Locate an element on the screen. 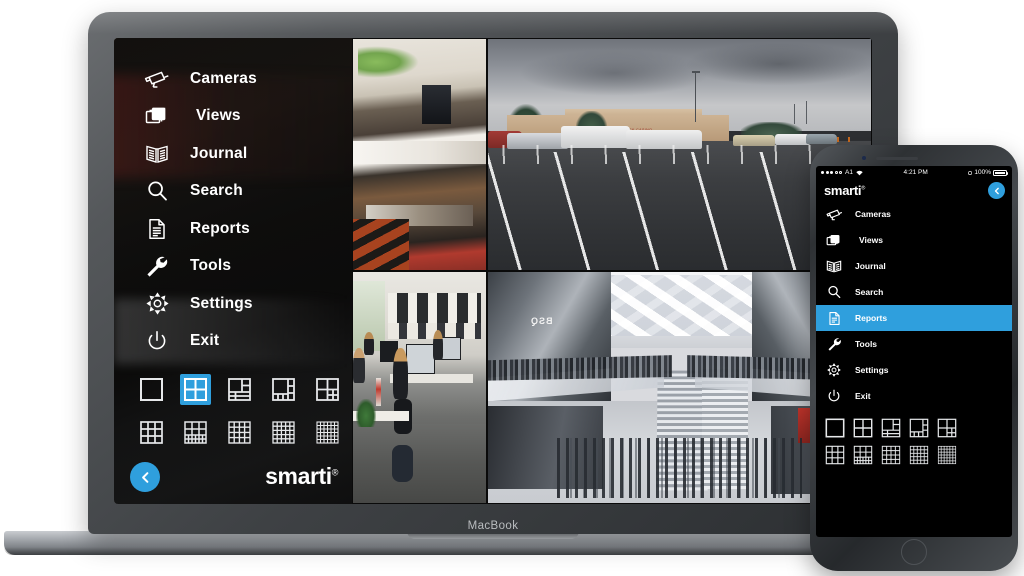 The width and height of the screenshot is (1024, 576). menu-item-label: Journal is located at coordinates (870, 266).